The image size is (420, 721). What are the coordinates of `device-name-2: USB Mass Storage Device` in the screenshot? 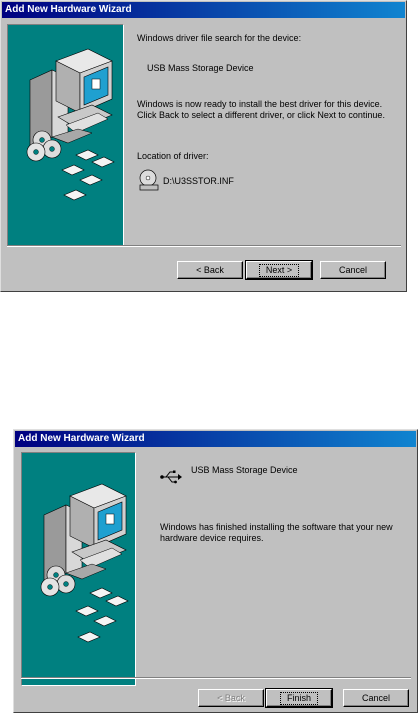 It's located at (244, 470).